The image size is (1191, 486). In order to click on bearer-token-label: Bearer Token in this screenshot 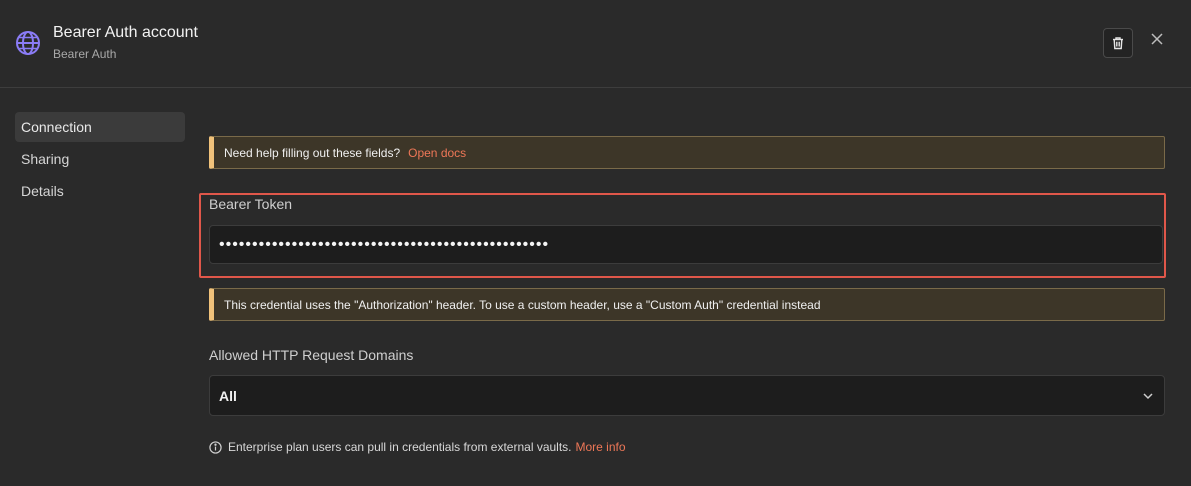, I will do `click(251, 204)`.